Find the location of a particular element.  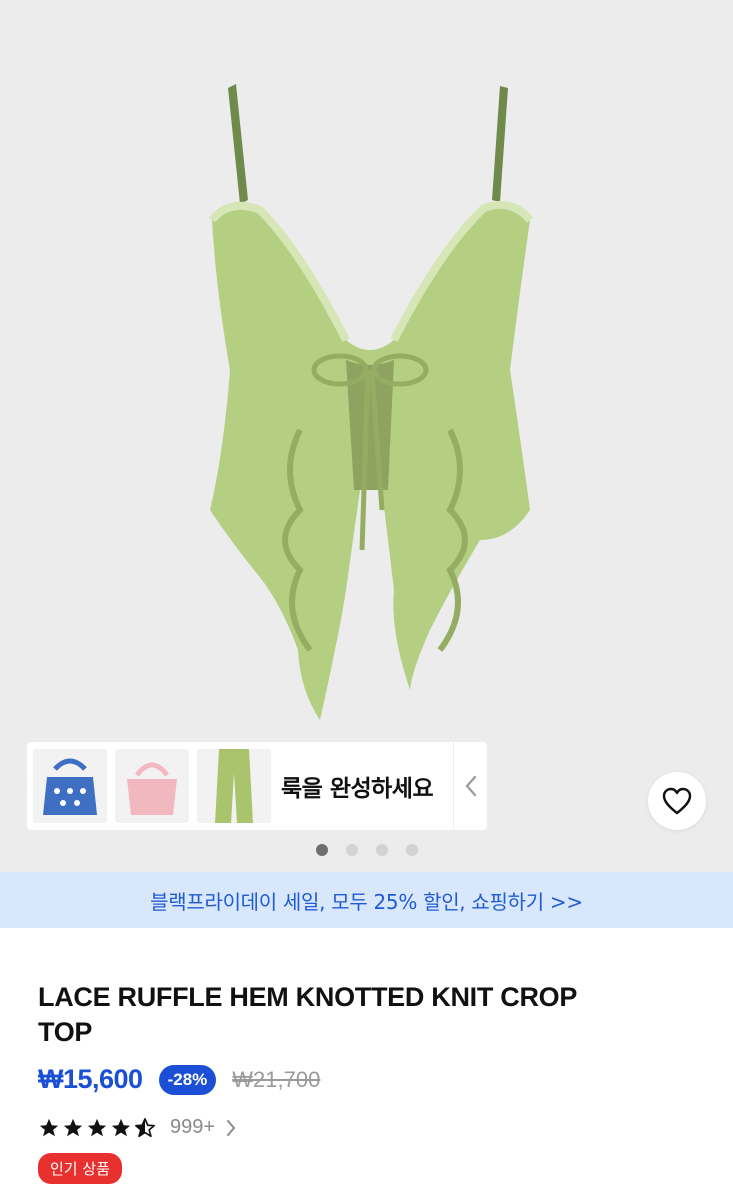

sale-price: ₩15,600 is located at coordinates (90, 1079).